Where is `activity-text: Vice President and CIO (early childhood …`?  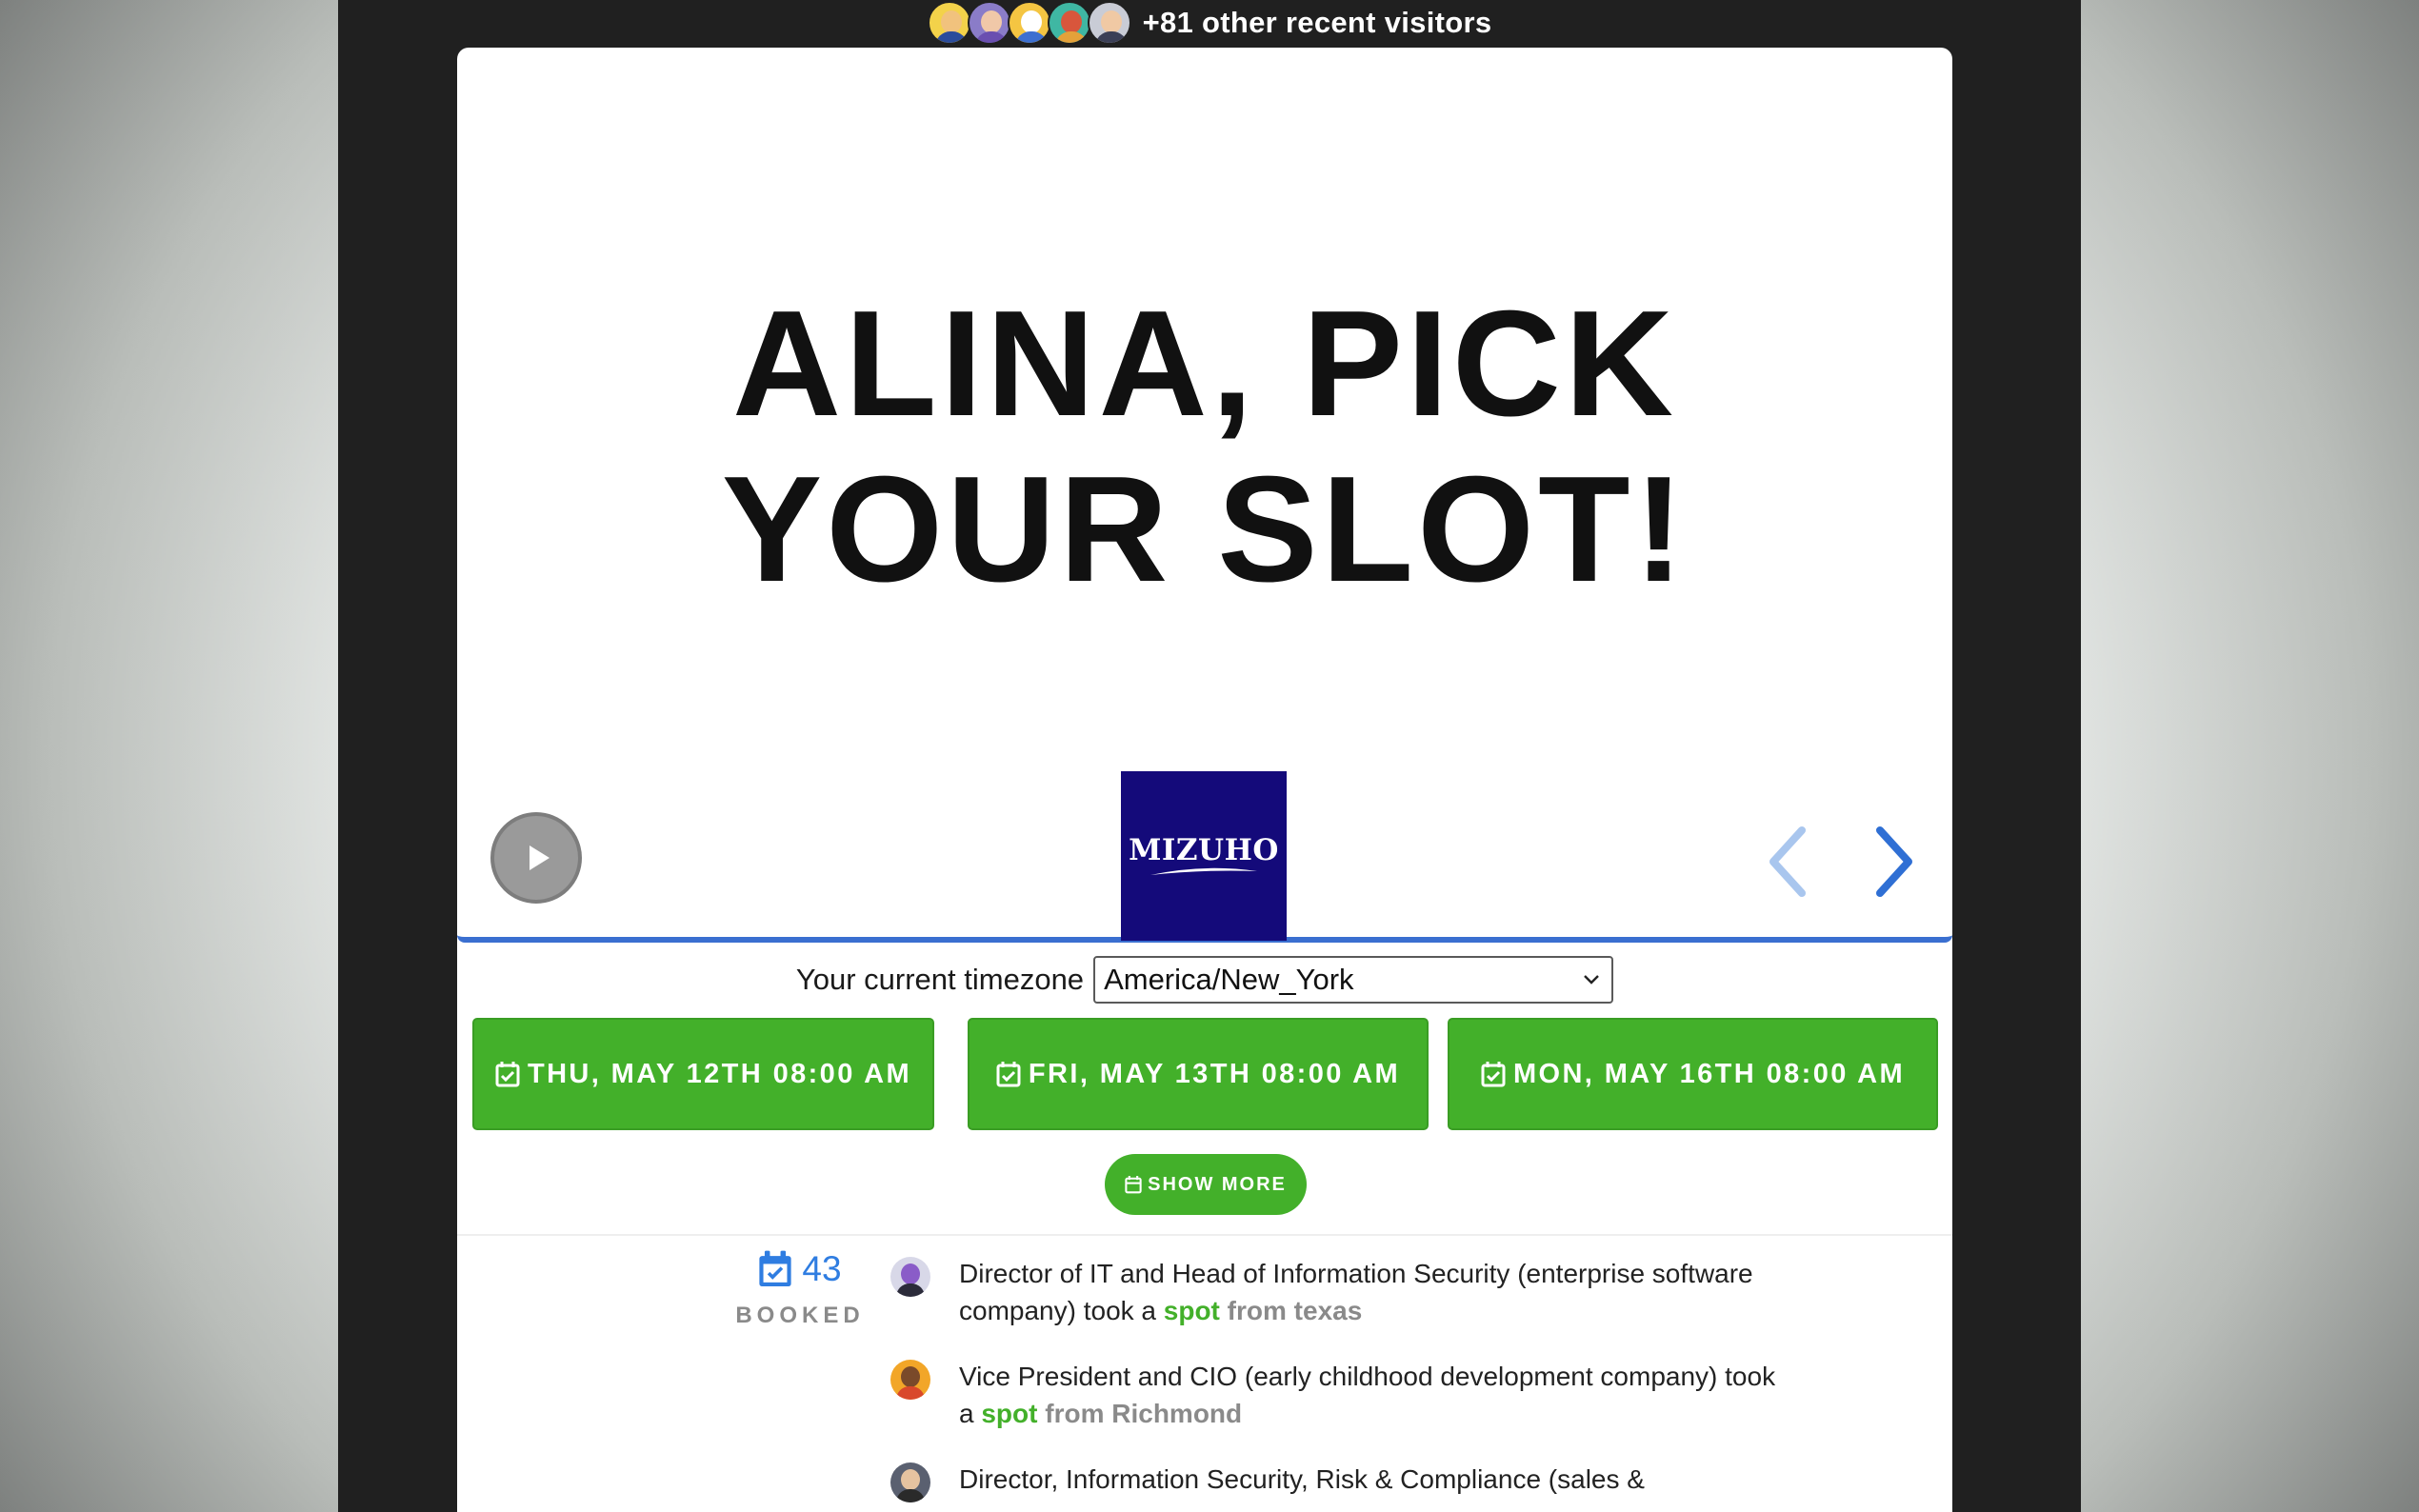 activity-text: Vice President and CIO (early childhood … is located at coordinates (1367, 1395).